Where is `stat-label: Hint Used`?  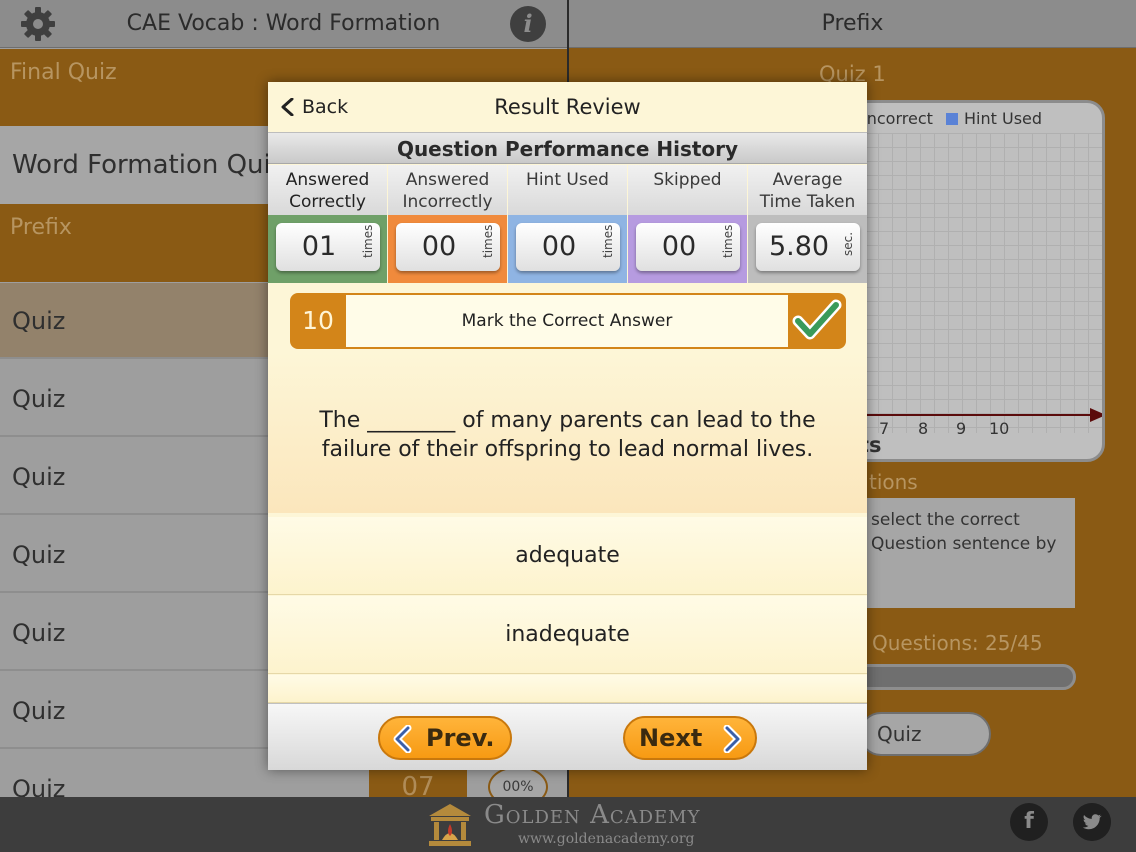
stat-label: Hint Used is located at coordinates (567, 190).